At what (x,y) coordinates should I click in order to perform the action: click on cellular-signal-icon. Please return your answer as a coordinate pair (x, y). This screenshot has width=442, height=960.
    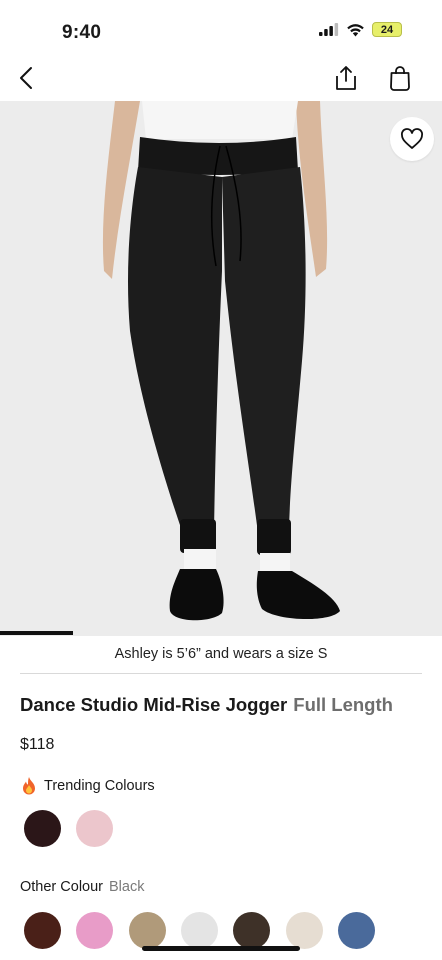
    Looking at the image, I should click on (329, 29).